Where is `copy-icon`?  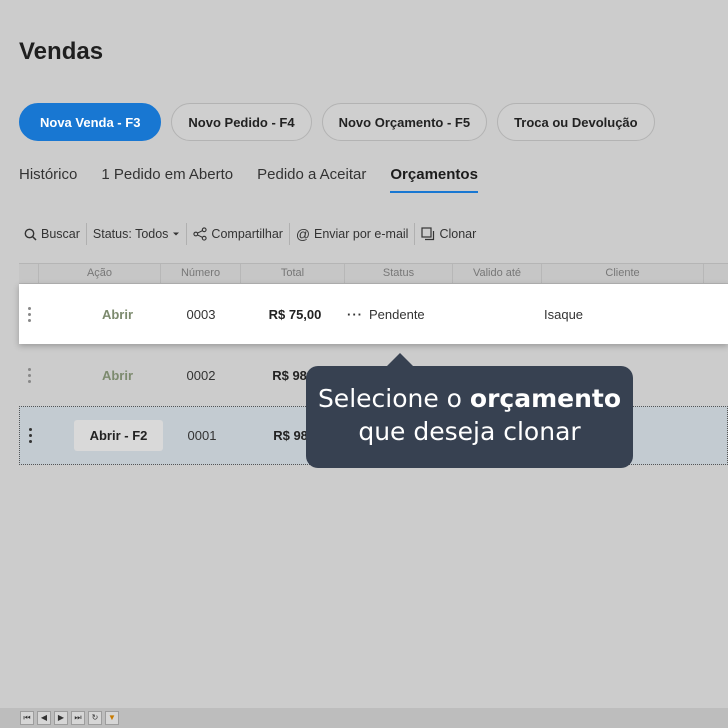
copy-icon is located at coordinates (428, 234).